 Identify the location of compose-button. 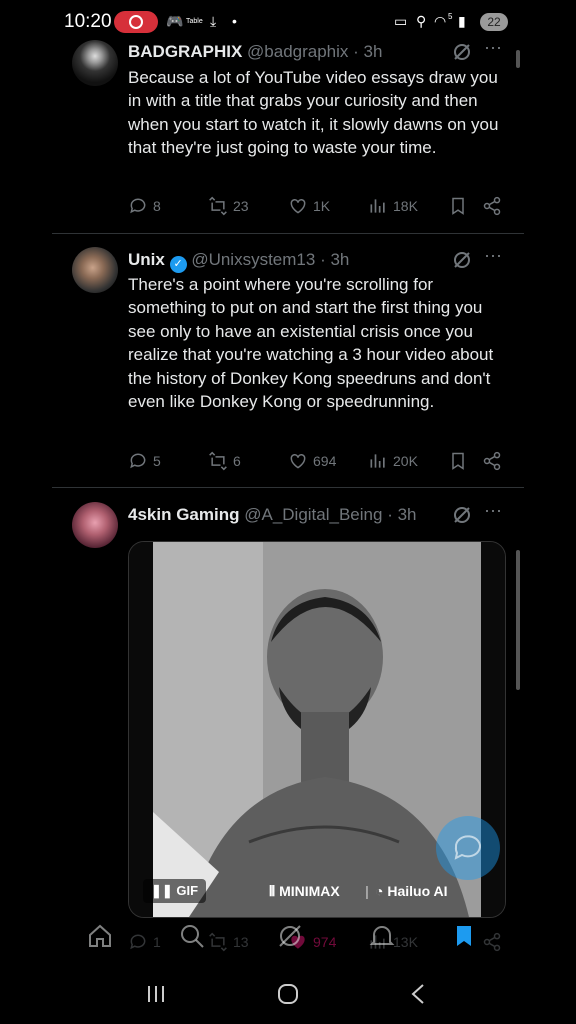
(468, 848).